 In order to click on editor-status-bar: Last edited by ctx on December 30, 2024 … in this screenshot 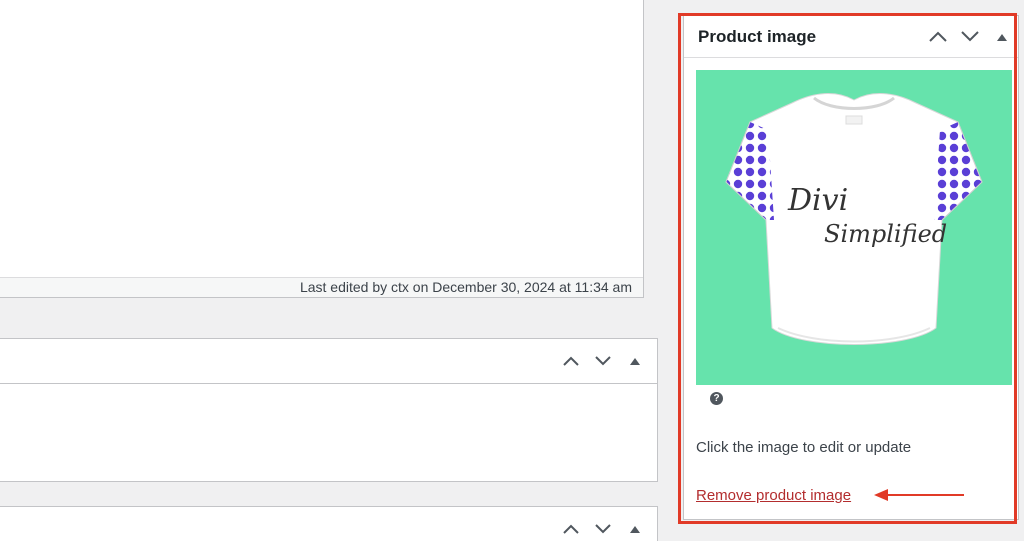, I will do `click(321, 287)`.